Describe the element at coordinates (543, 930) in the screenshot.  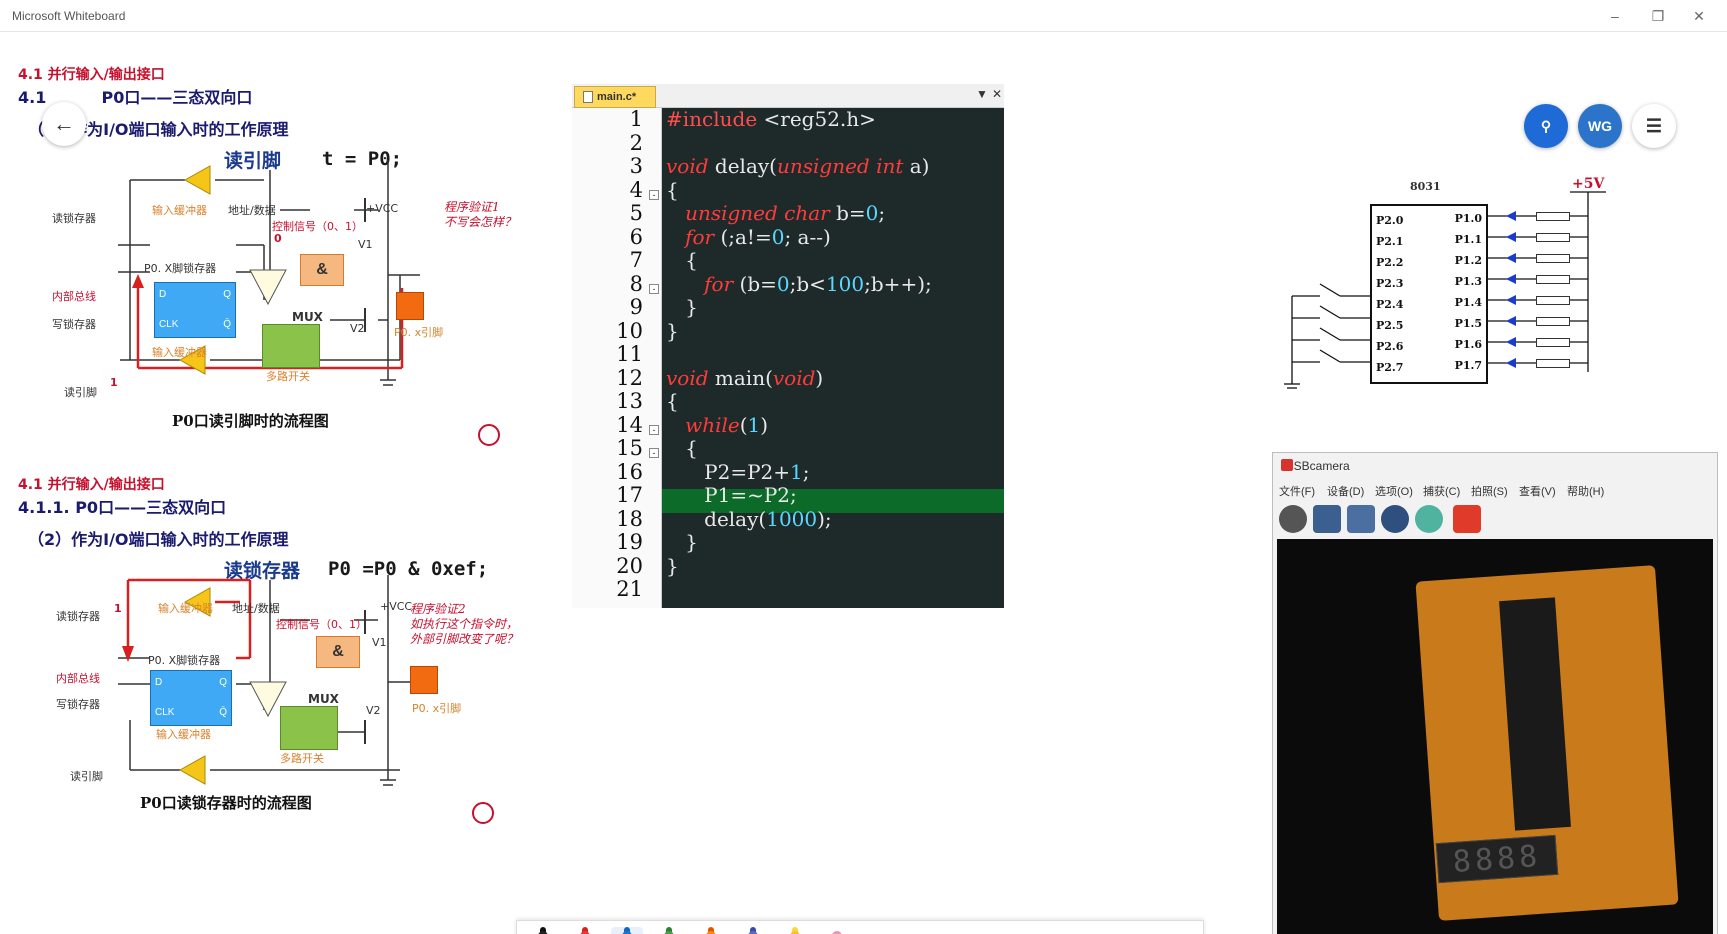
I see `pen-black` at that location.